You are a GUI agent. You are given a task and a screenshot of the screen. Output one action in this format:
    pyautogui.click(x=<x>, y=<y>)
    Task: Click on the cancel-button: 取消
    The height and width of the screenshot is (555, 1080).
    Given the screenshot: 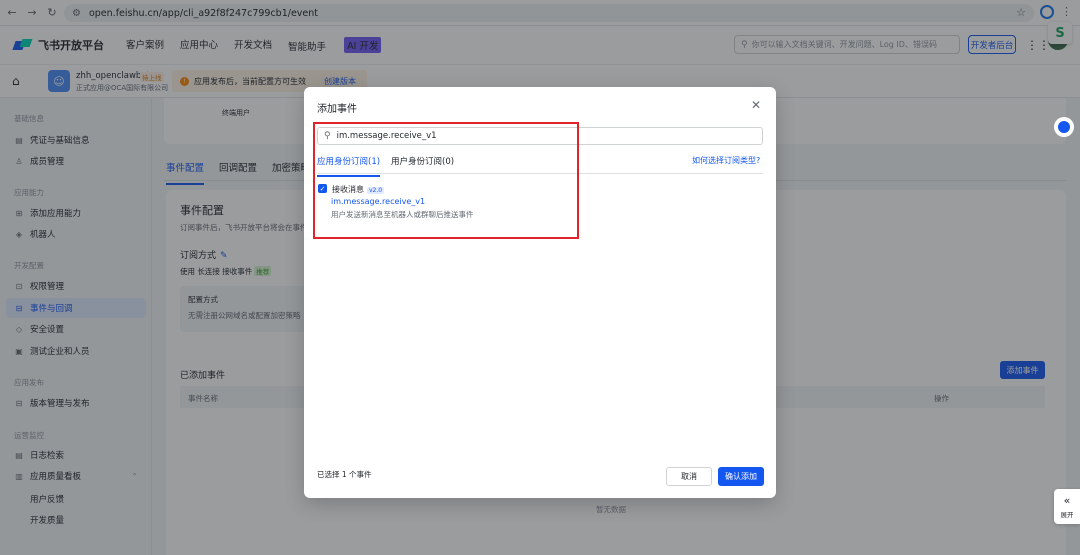 What is the action you would take?
    pyautogui.click(x=689, y=476)
    